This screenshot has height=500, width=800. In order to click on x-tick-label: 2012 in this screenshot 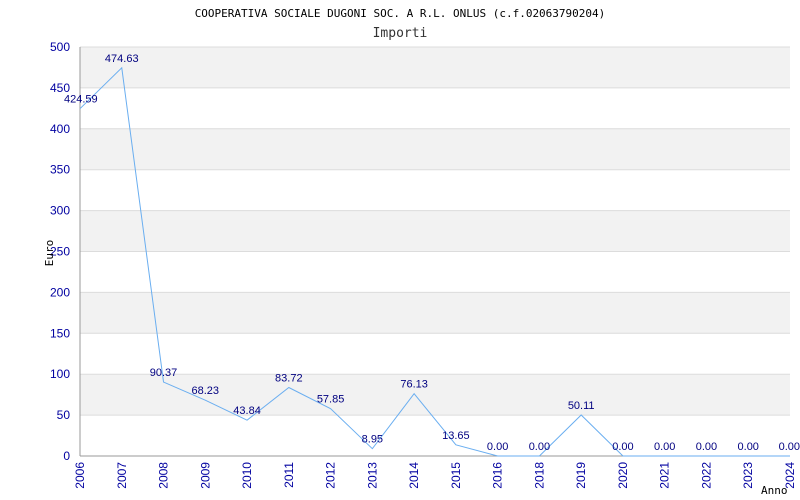, I will do `click(331, 475)`.